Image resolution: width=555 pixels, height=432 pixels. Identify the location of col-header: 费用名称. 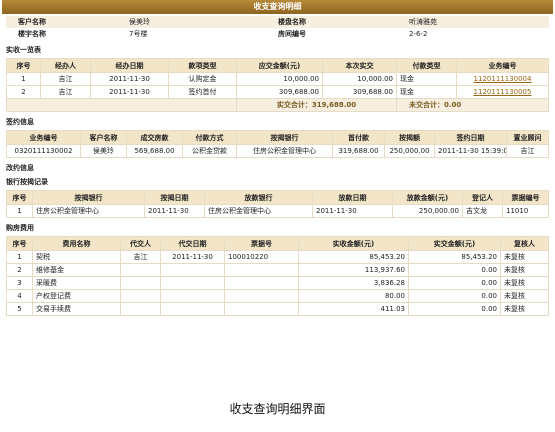
(76, 243).